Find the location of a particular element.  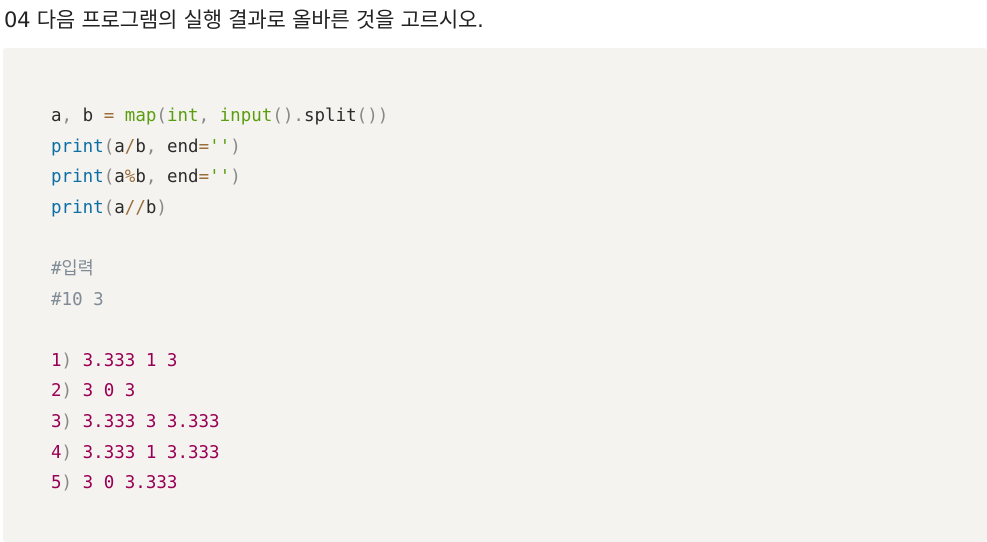

modulo-operator: % is located at coordinates (130, 177).